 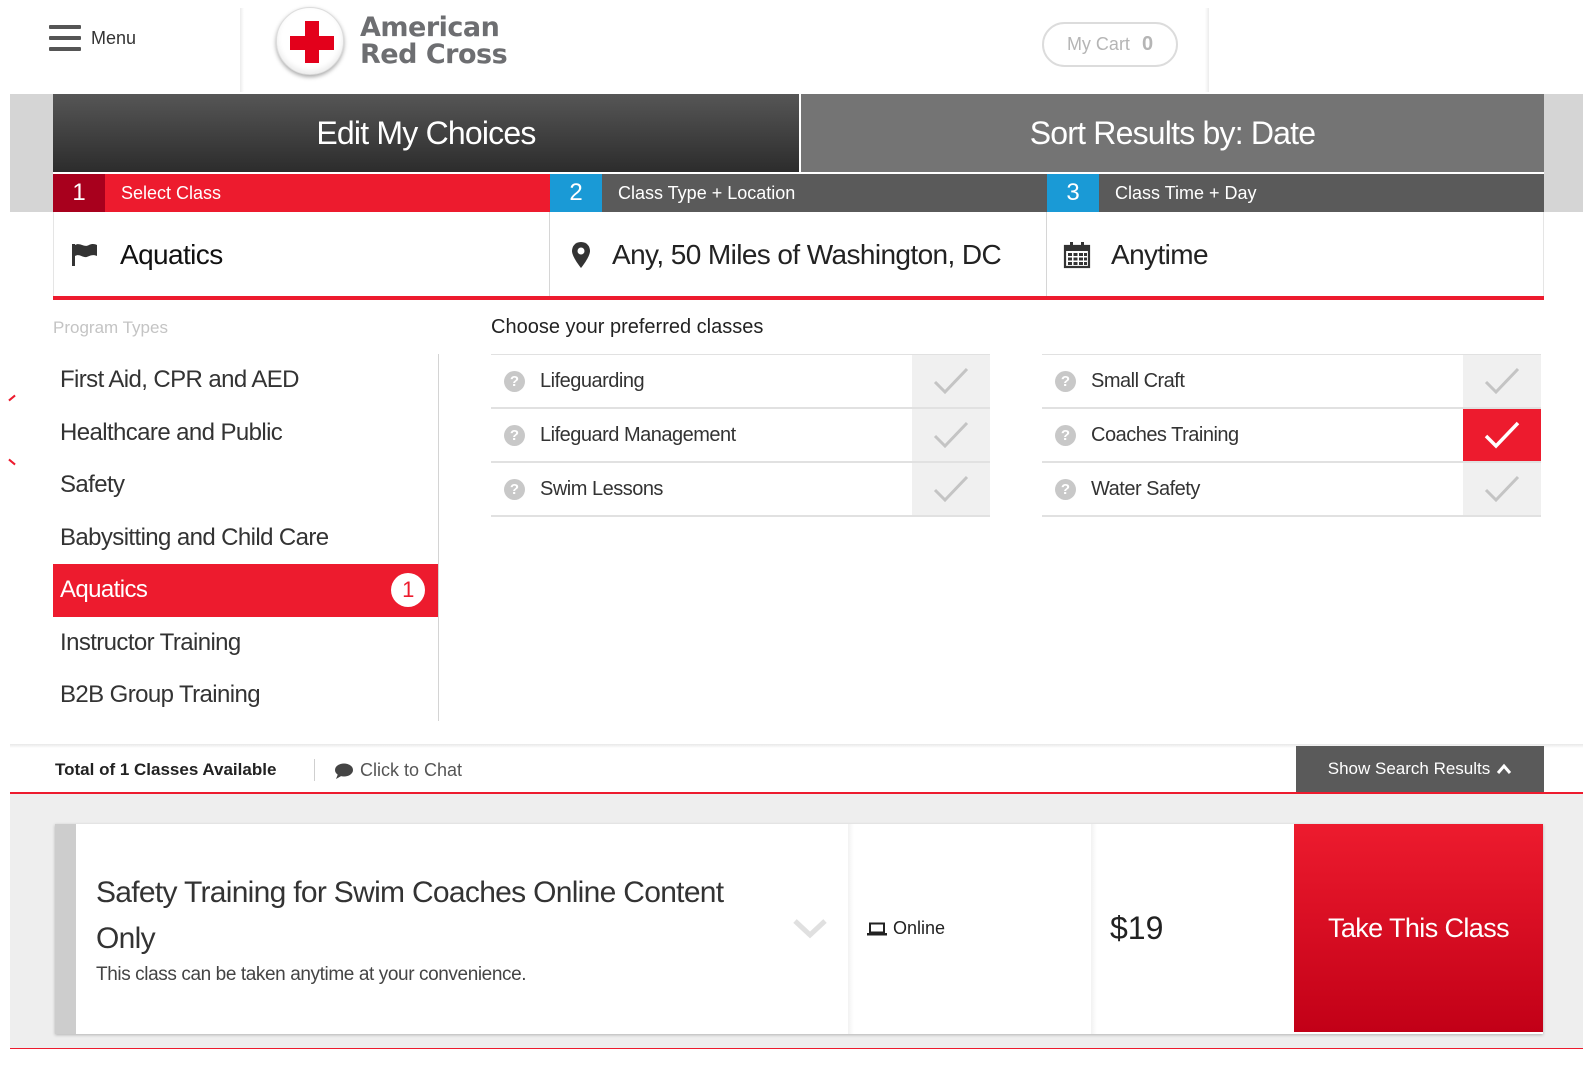 I want to click on class-price: $19, so click(x=1137, y=928).